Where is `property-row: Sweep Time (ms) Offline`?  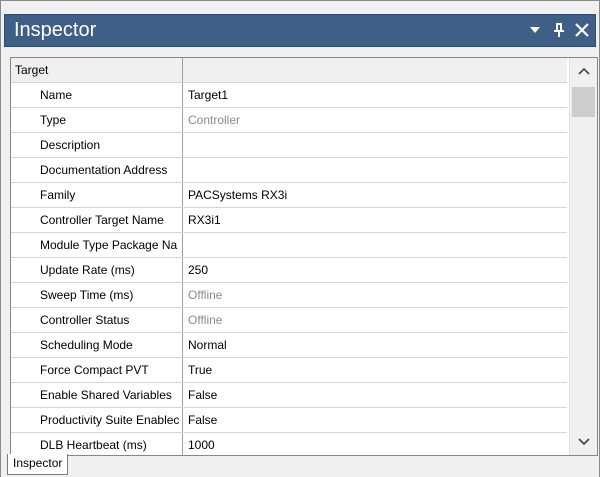 property-row: Sweep Time (ms) Offline is located at coordinates (289, 295).